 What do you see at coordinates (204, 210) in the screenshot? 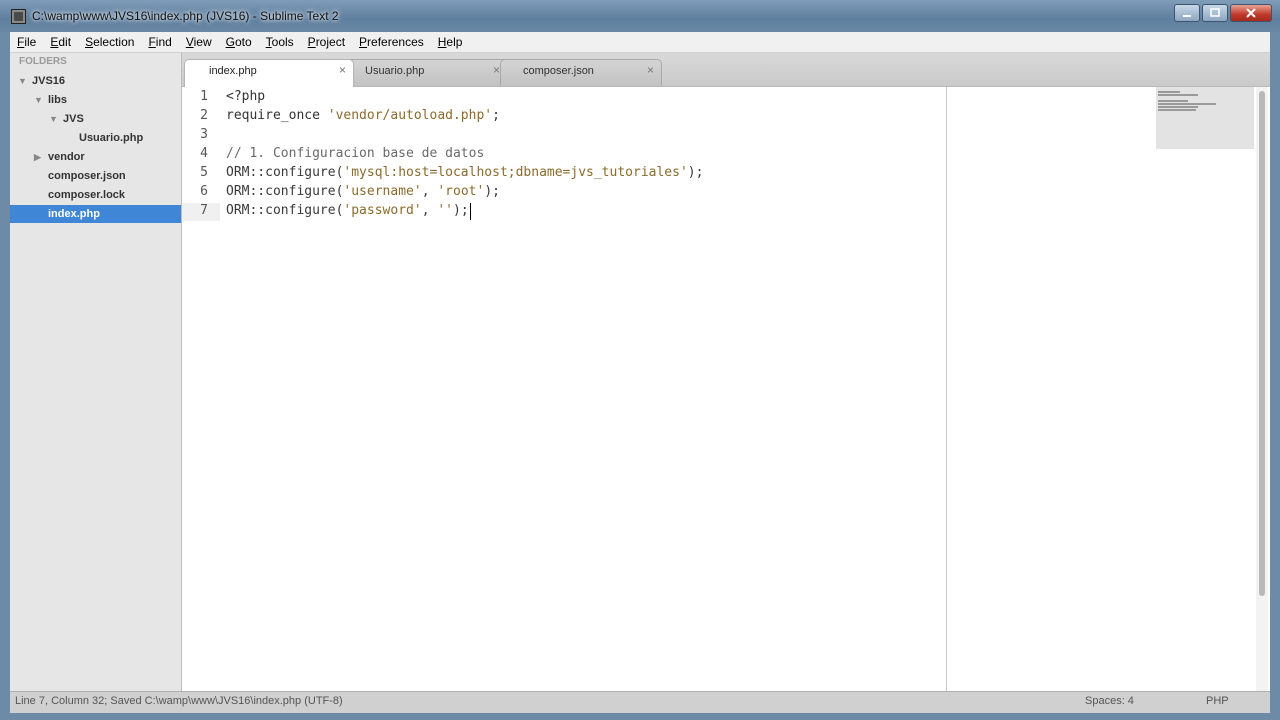
I see `line-number: 7` at bounding box center [204, 210].